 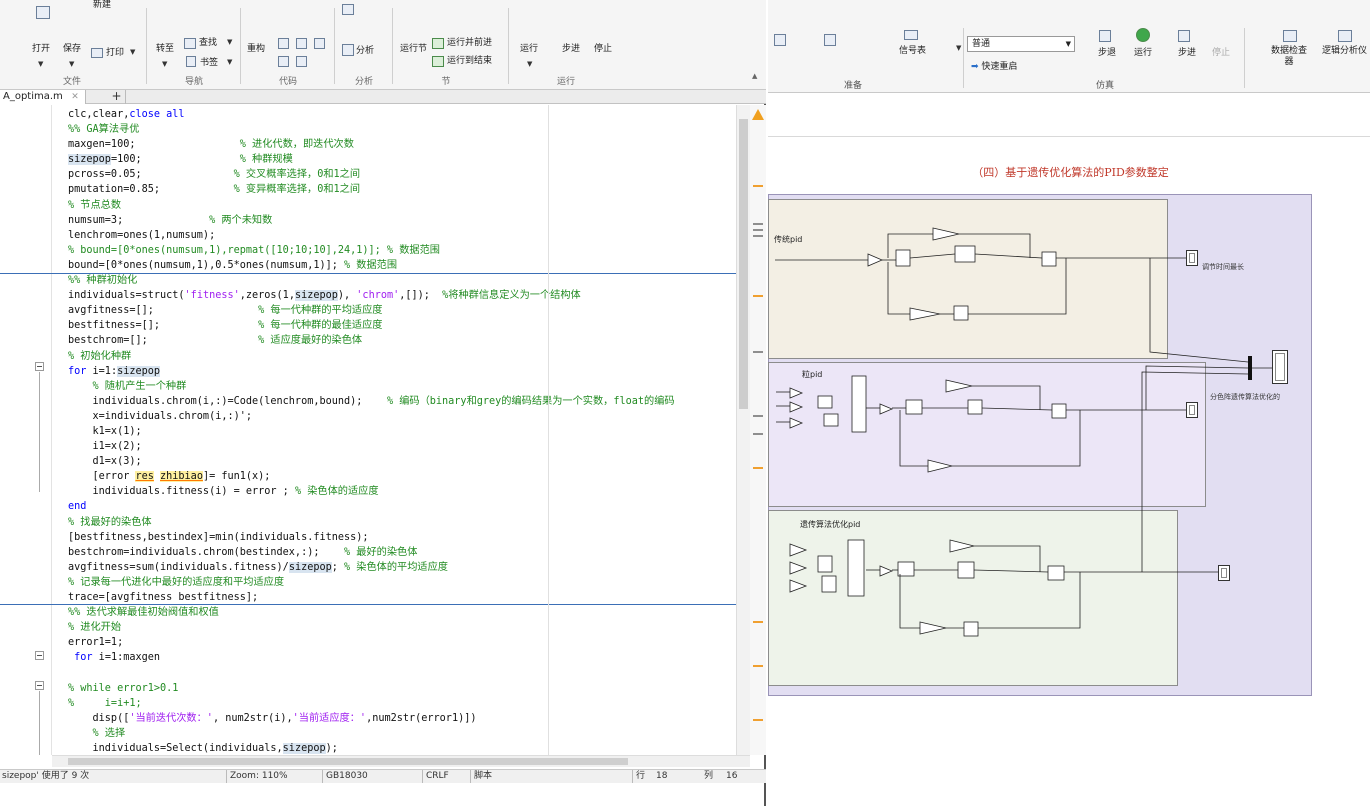 What do you see at coordinates (368, 733) in the screenshot?
I see `code-line: % 选择` at bounding box center [368, 733].